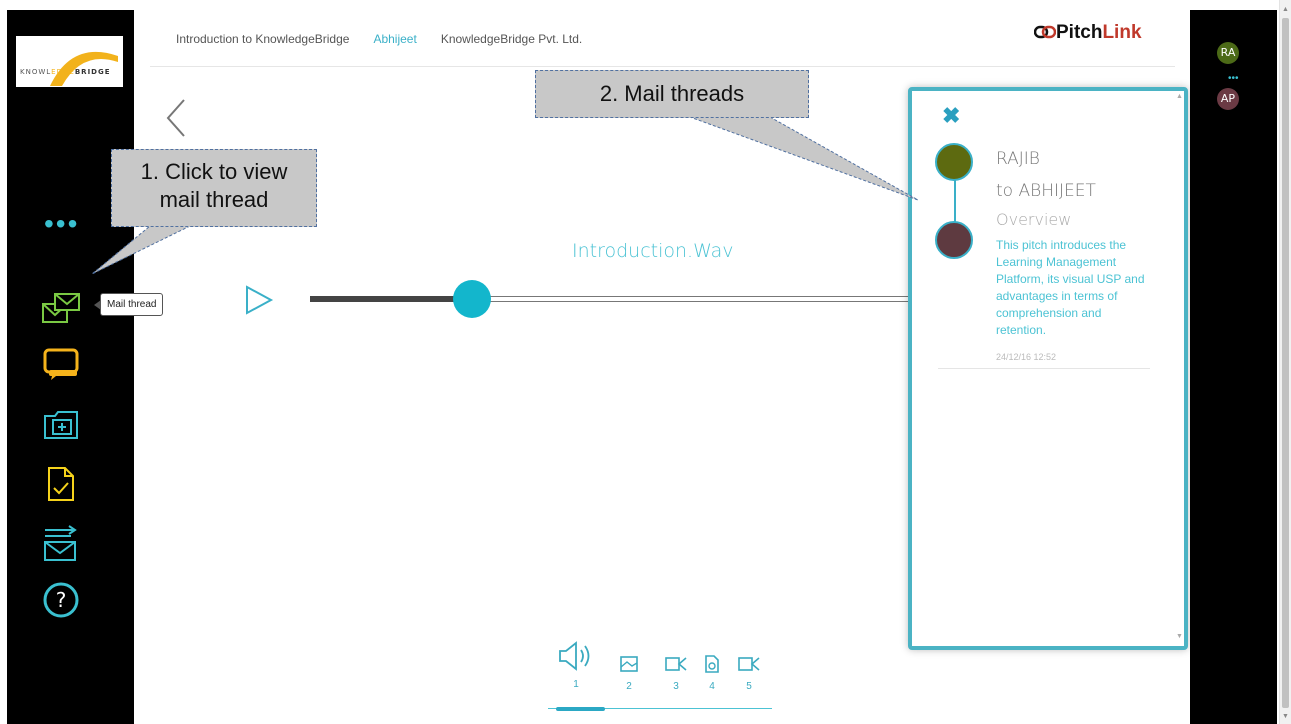  Describe the element at coordinates (1045, 32) in the screenshot. I see `link-logo-icon` at that location.